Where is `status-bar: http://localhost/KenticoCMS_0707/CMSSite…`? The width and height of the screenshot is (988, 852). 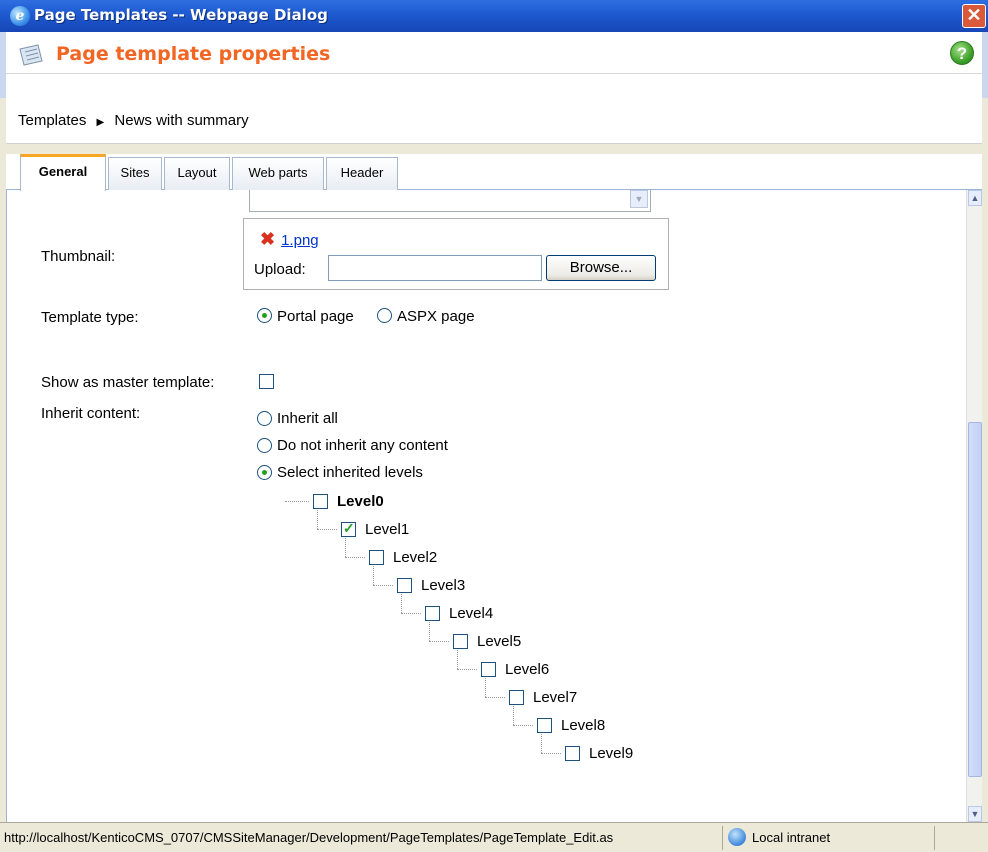
status-bar: http://localhost/KenticoCMS_0707/CMSSite… is located at coordinates (494, 837).